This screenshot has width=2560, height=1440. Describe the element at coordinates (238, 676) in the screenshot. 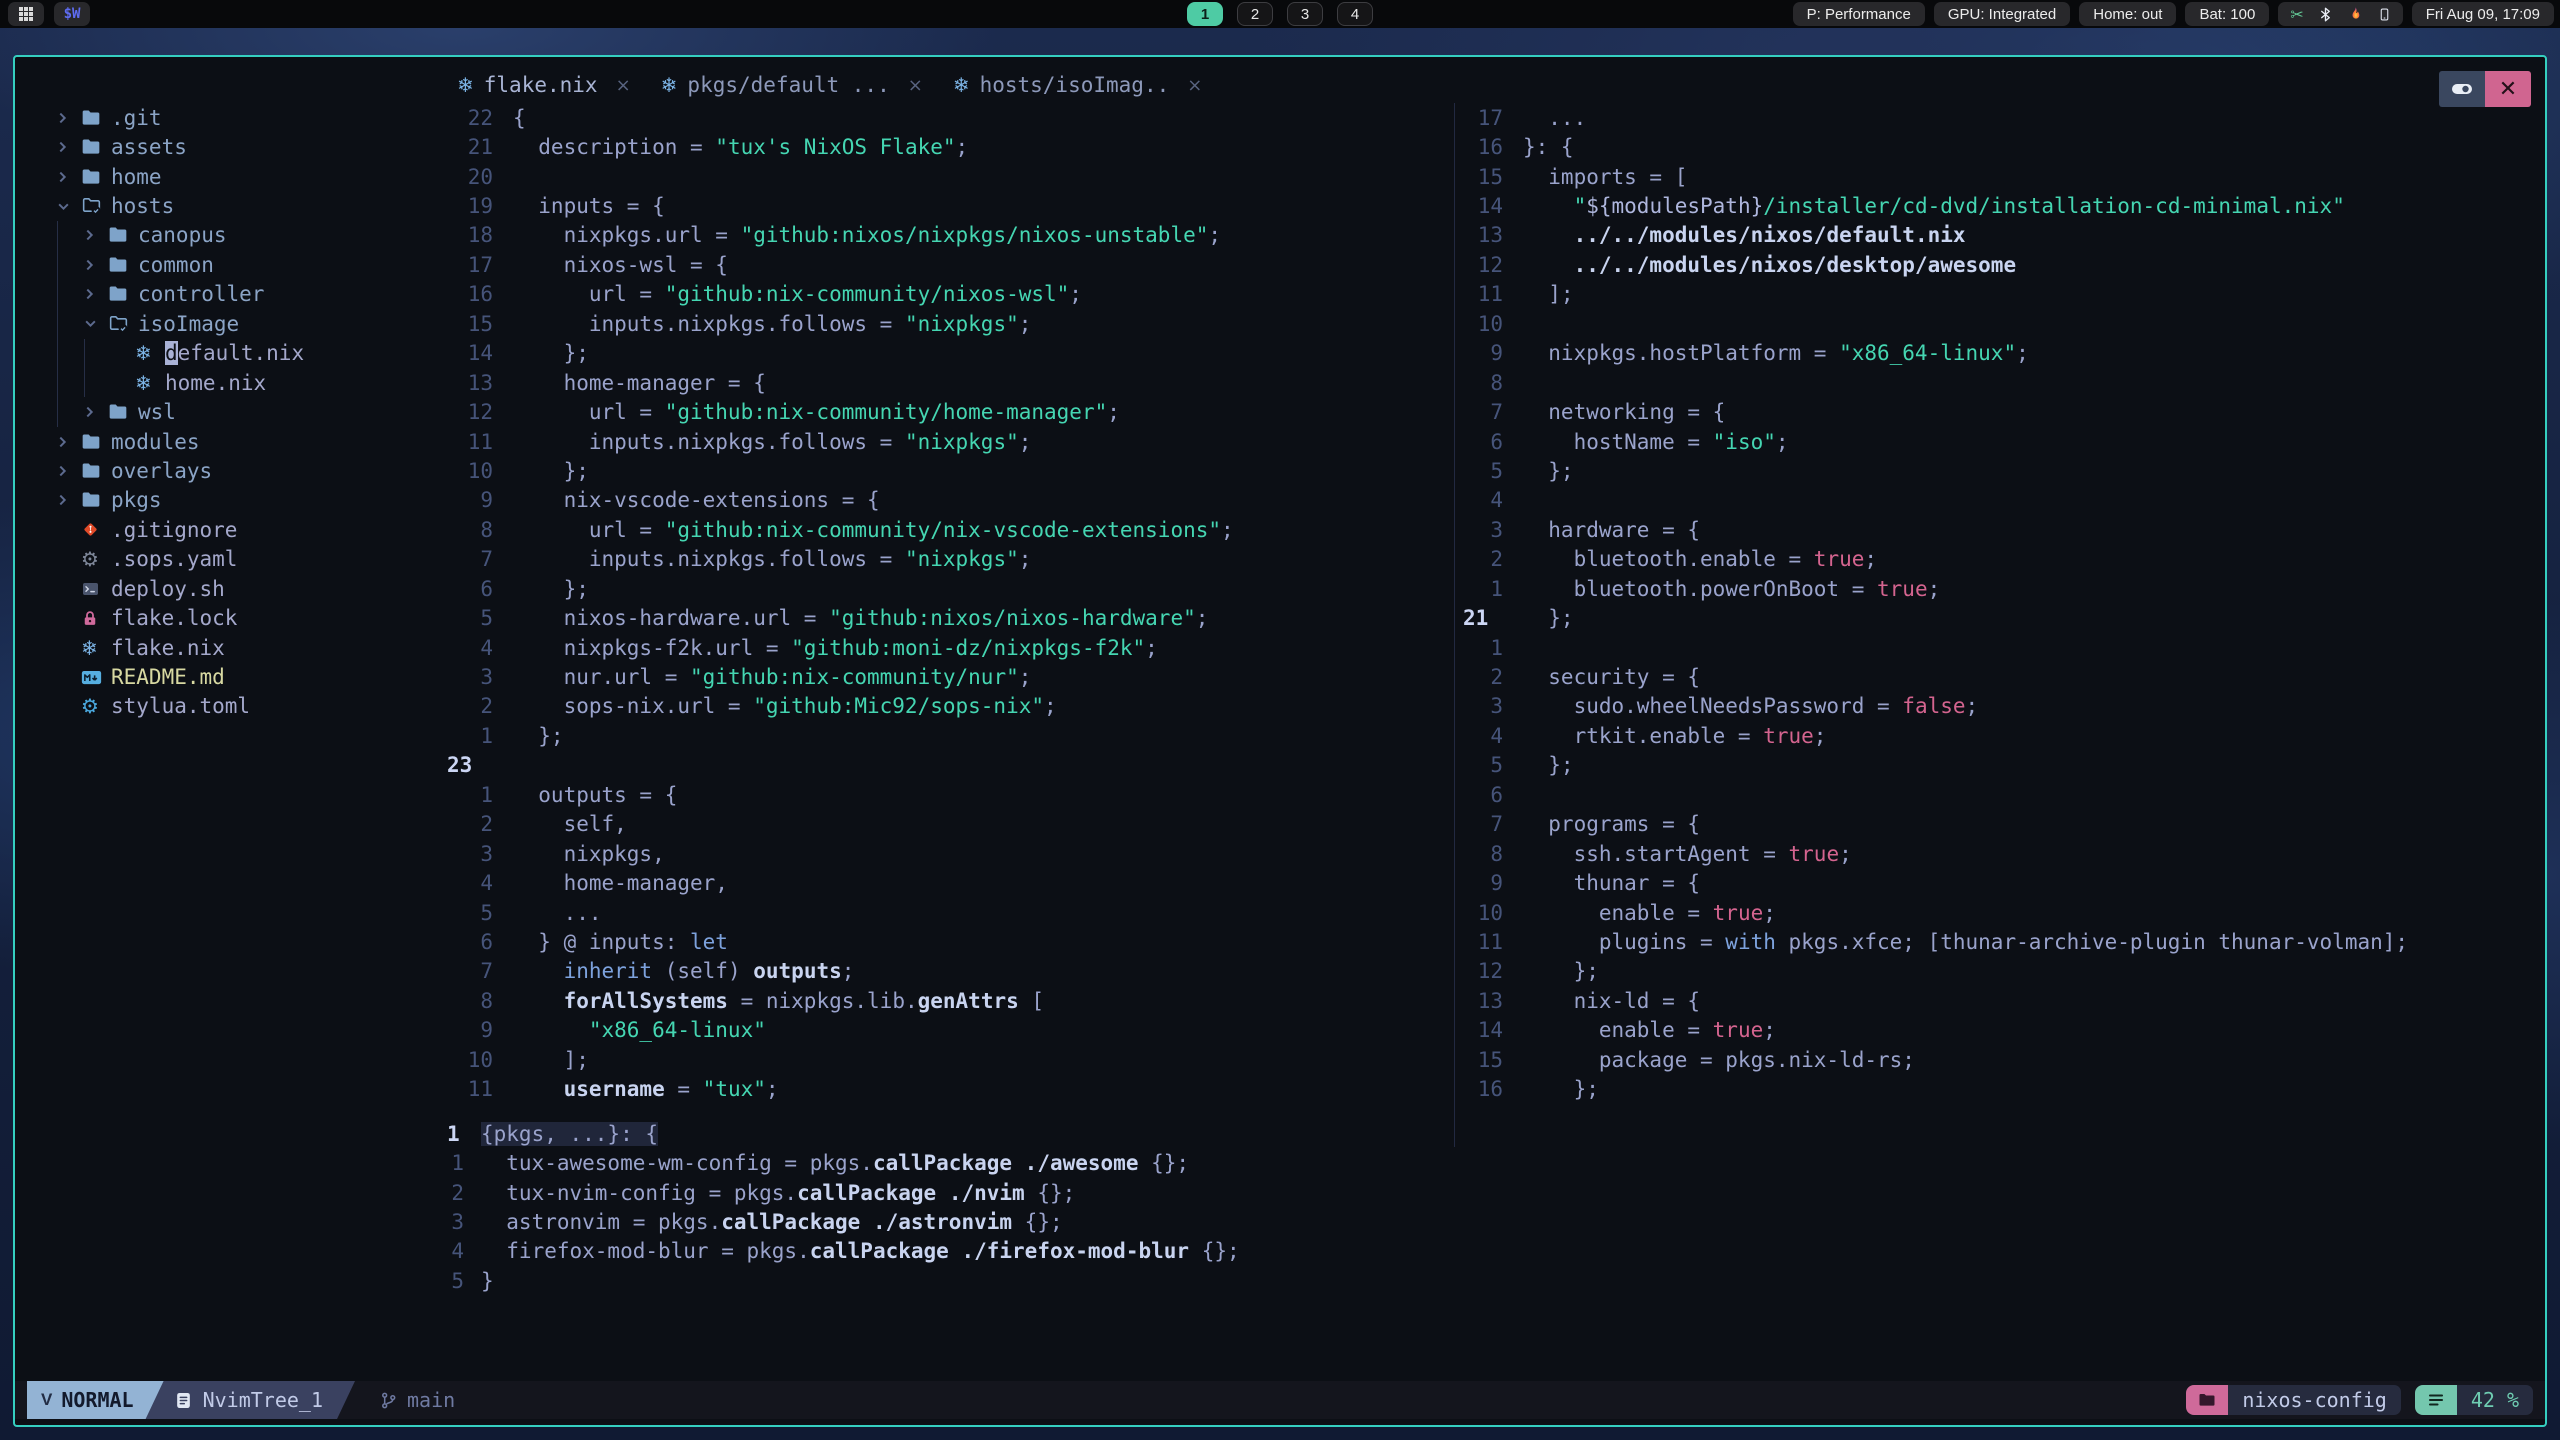

I see `tree-item-readme-md: README.md` at that location.